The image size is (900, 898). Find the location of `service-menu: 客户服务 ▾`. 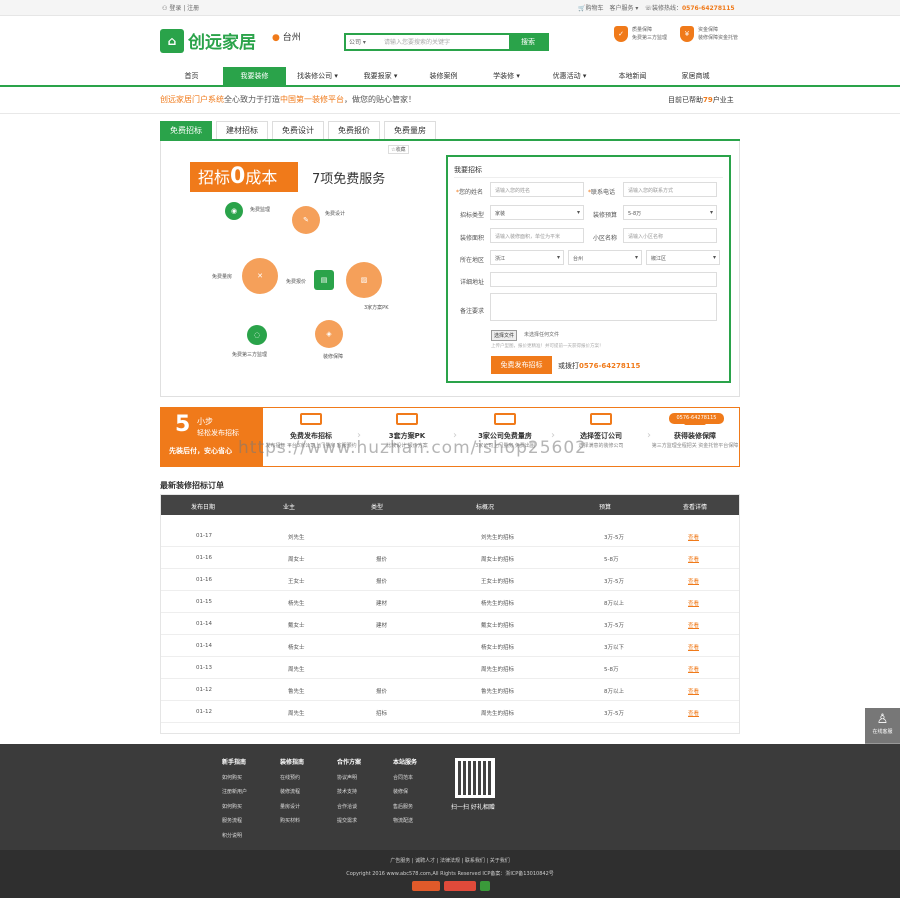

service-menu: 客户服务 ▾ is located at coordinates (624, 7).